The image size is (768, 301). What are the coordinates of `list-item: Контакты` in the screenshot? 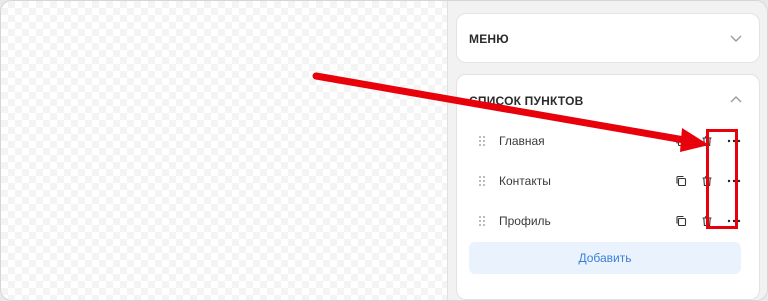 It's located at (610, 181).